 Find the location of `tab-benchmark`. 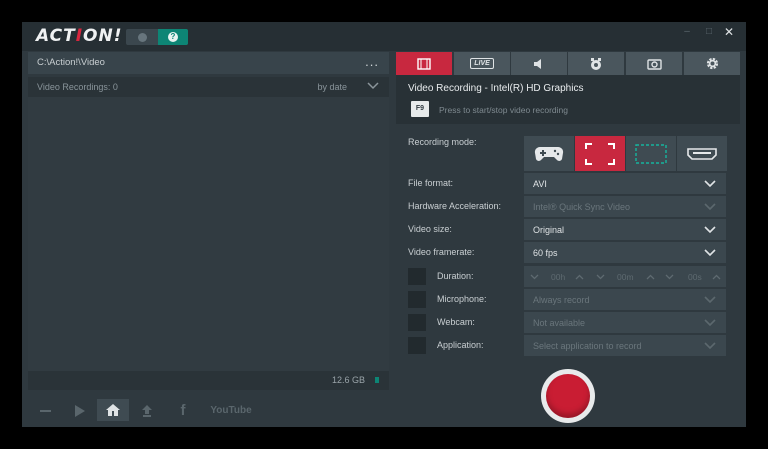

tab-benchmark is located at coordinates (596, 63).